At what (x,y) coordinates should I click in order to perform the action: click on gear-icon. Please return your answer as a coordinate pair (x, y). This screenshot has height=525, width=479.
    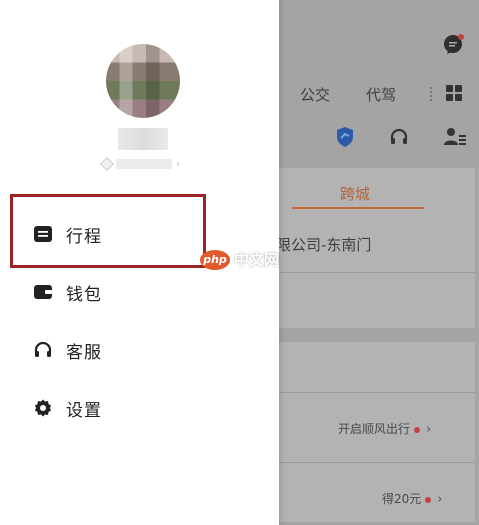
    Looking at the image, I should click on (43, 408).